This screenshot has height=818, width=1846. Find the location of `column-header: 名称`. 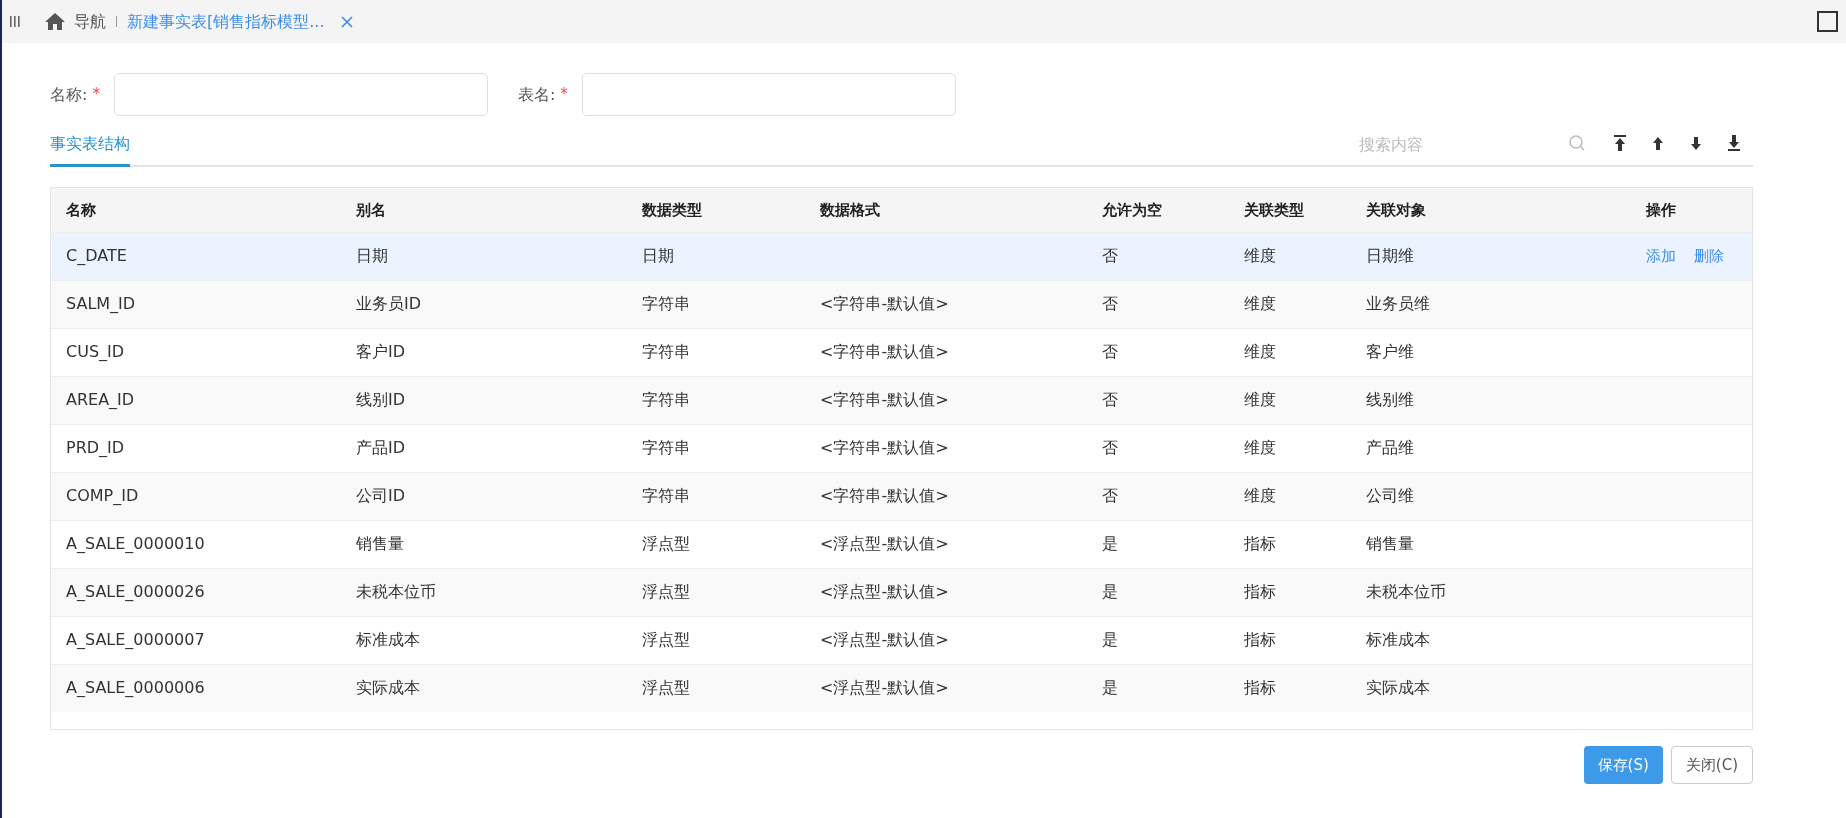

column-header: 名称 is located at coordinates (196, 210).